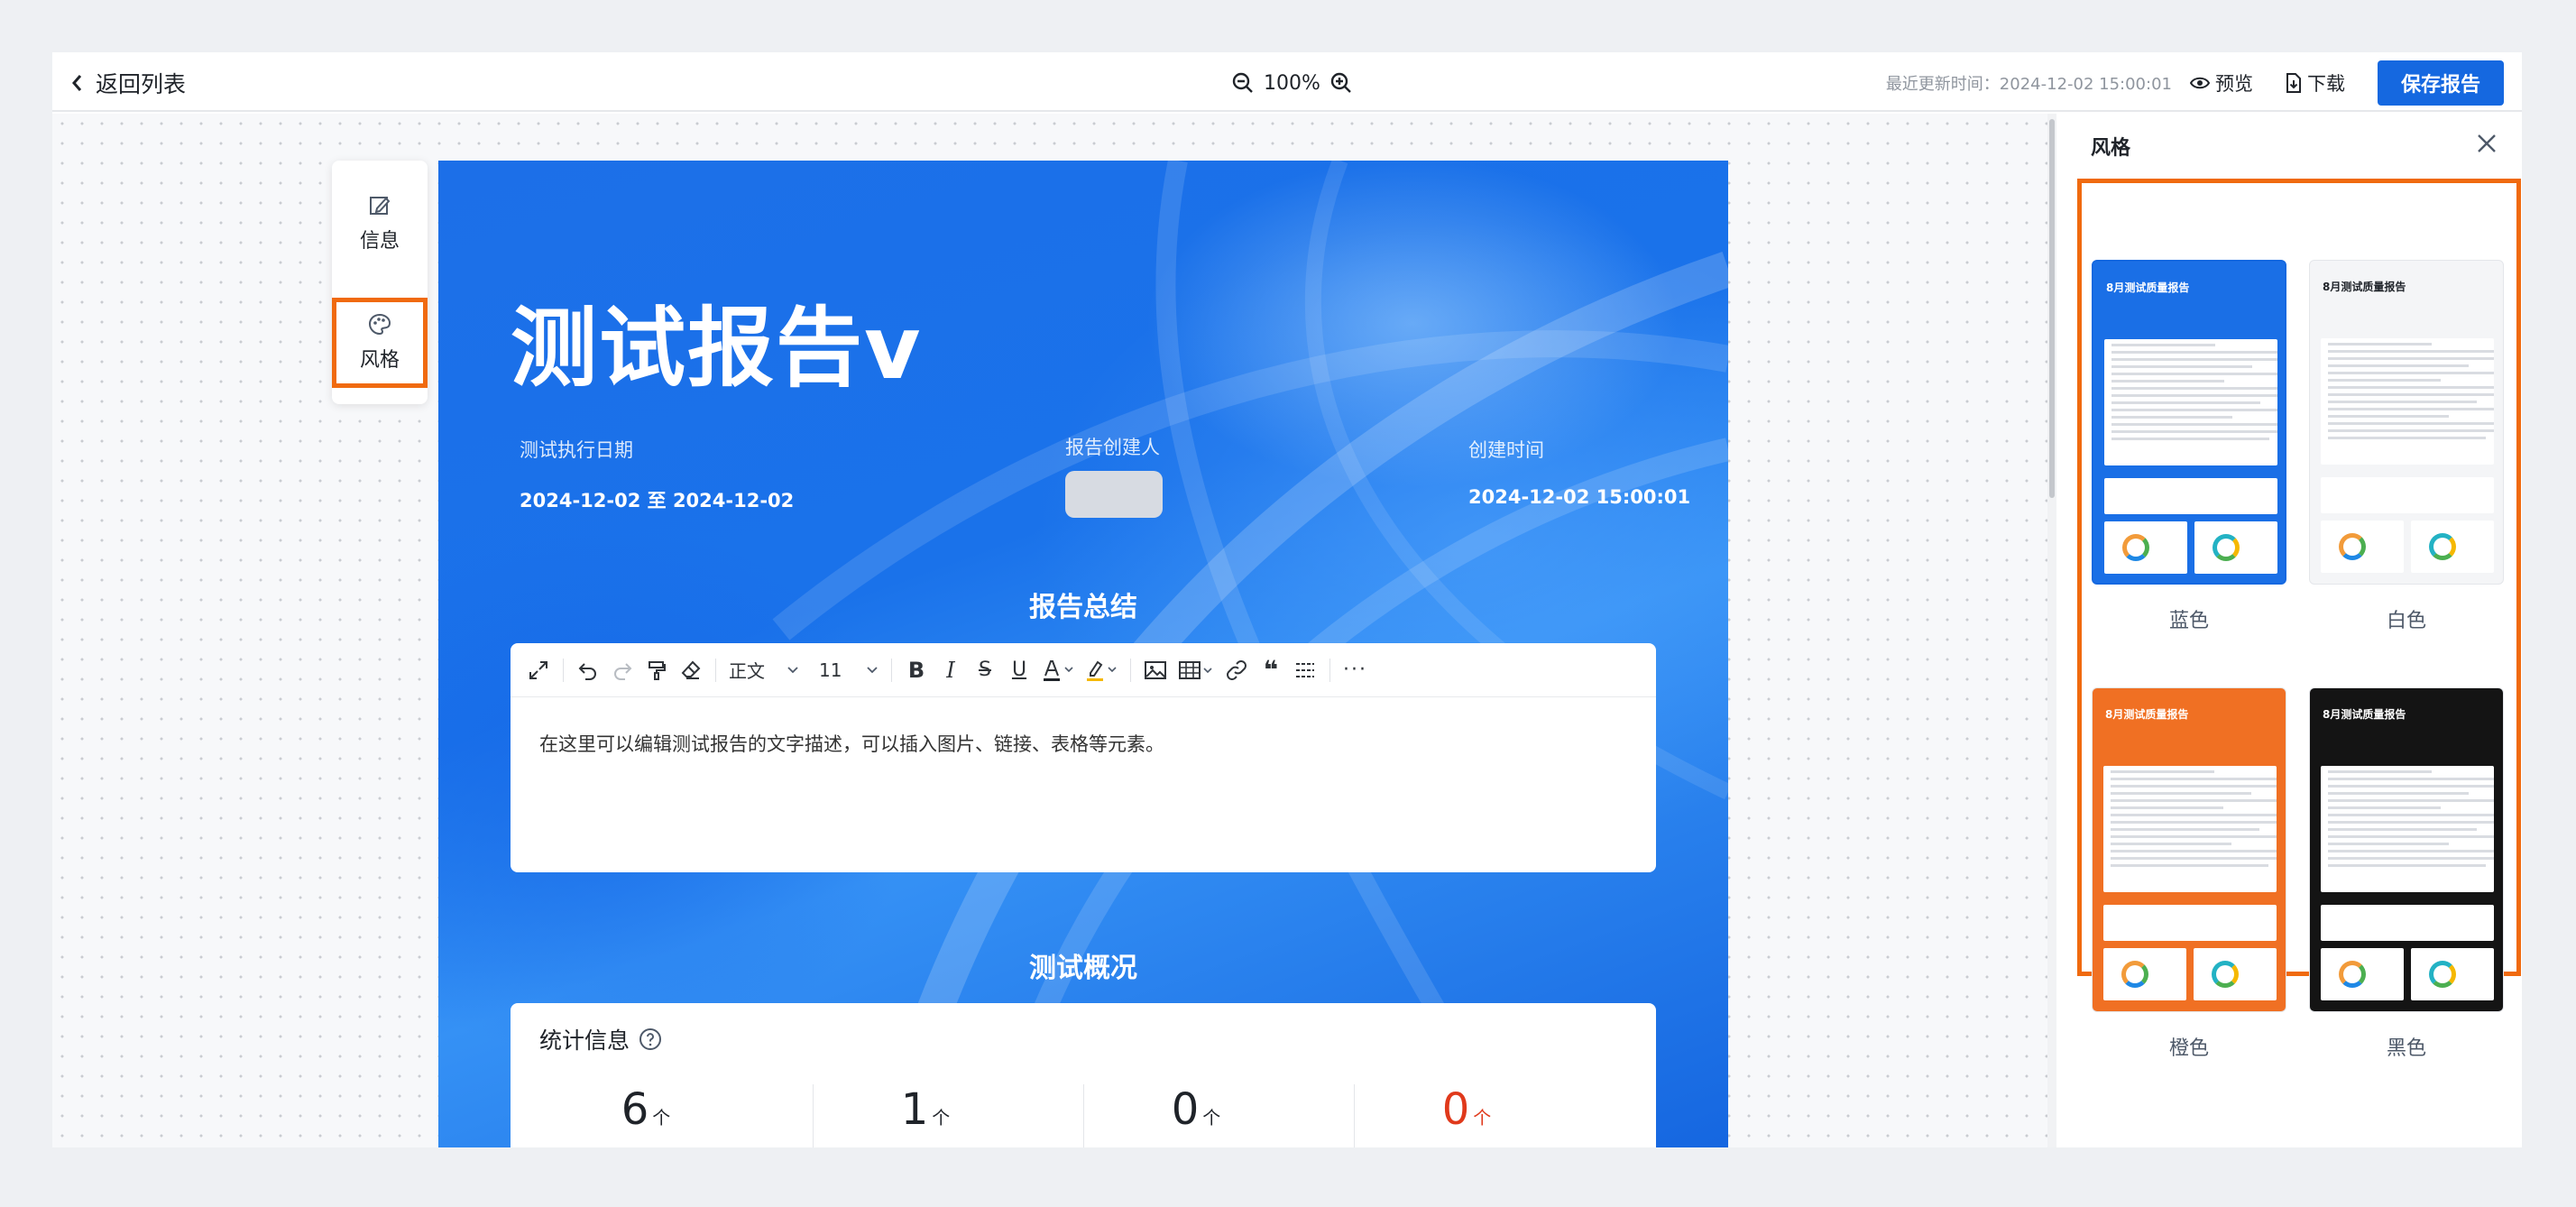 The width and height of the screenshot is (2576, 1207). Describe the element at coordinates (985, 670) in the screenshot. I see `strikethrough-icon: S` at that location.